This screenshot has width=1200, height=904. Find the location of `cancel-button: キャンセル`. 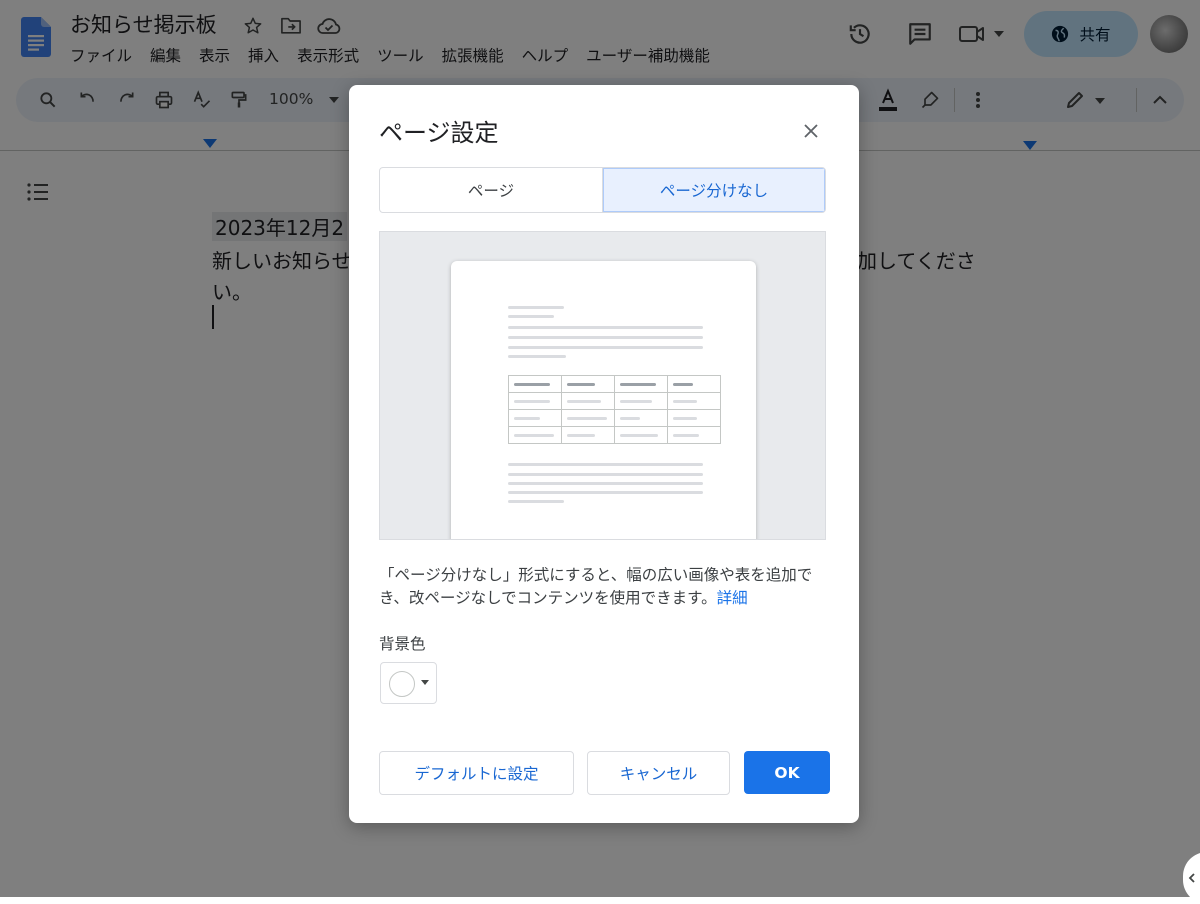

cancel-button: キャンセル is located at coordinates (658, 773).